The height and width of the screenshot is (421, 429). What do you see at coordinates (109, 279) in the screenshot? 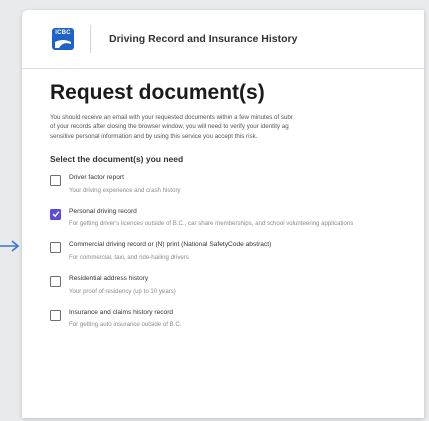
I see `option-title: Residential address history` at bounding box center [109, 279].